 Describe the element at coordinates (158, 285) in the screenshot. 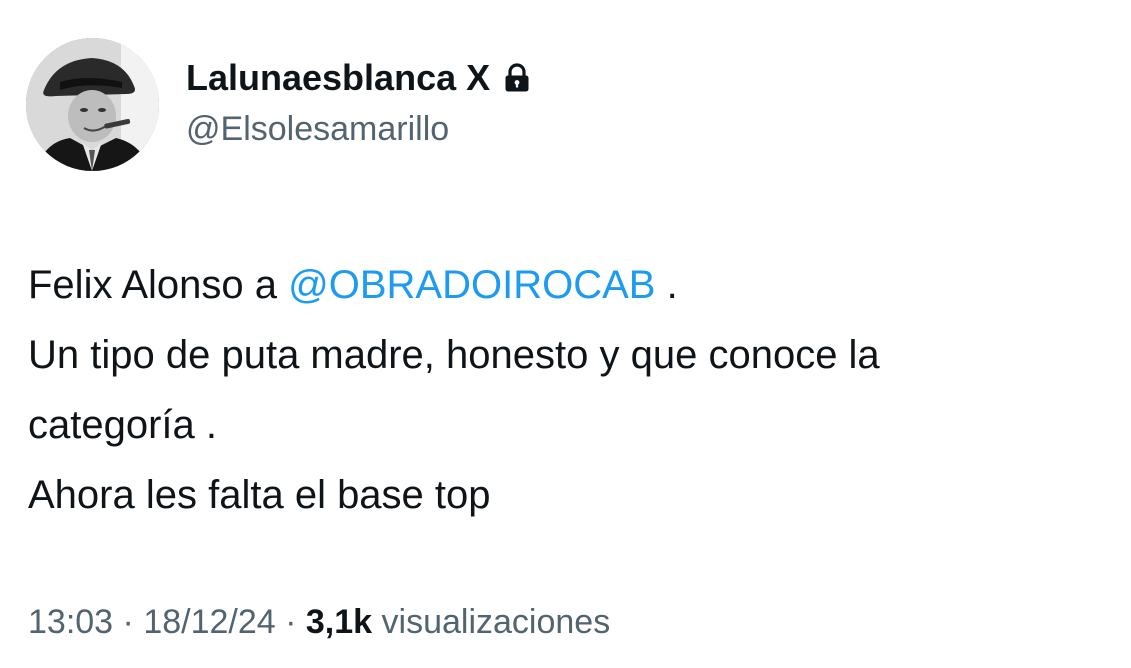

I see `tweet-line-1-prefix: Felix Alonso a` at that location.